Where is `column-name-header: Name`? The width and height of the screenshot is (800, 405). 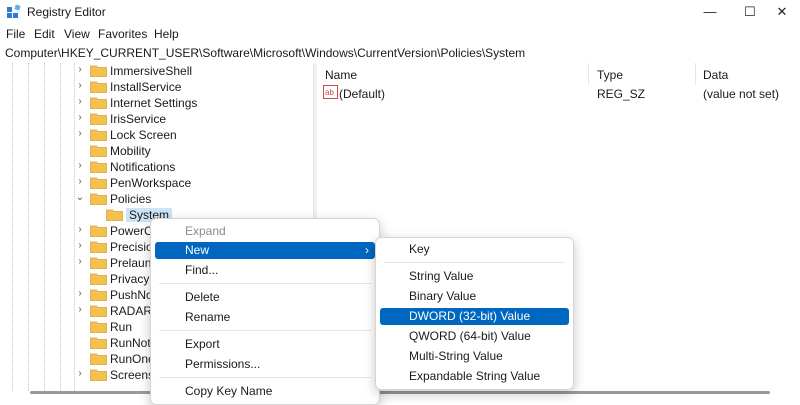
column-name-header: Name is located at coordinates (341, 75).